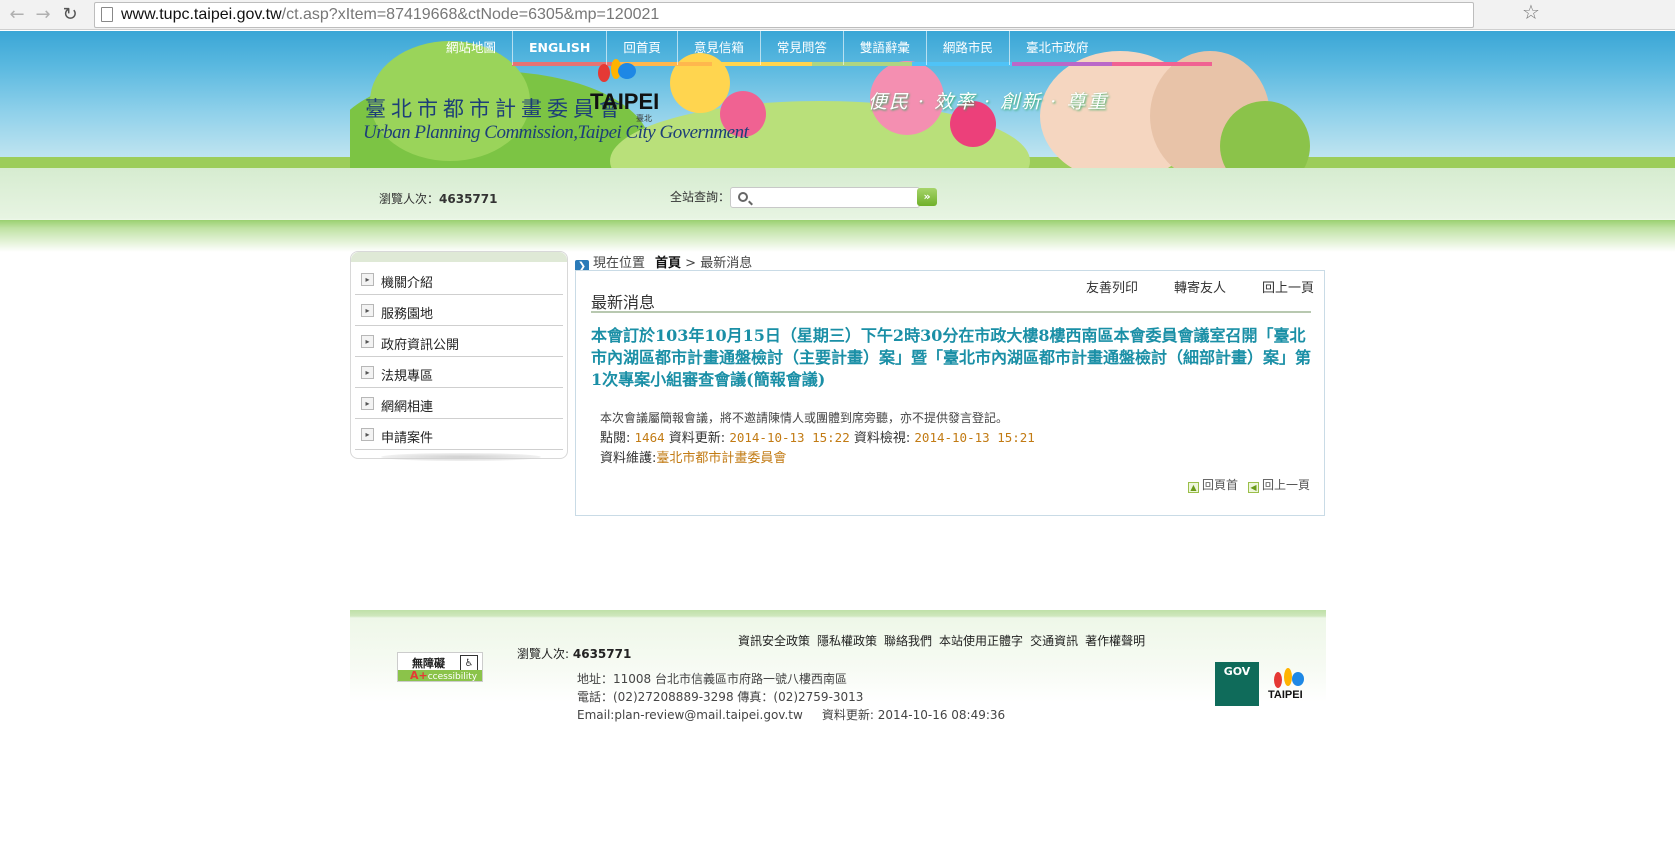  Describe the element at coordinates (825, 197) in the screenshot. I see `search-input` at that location.